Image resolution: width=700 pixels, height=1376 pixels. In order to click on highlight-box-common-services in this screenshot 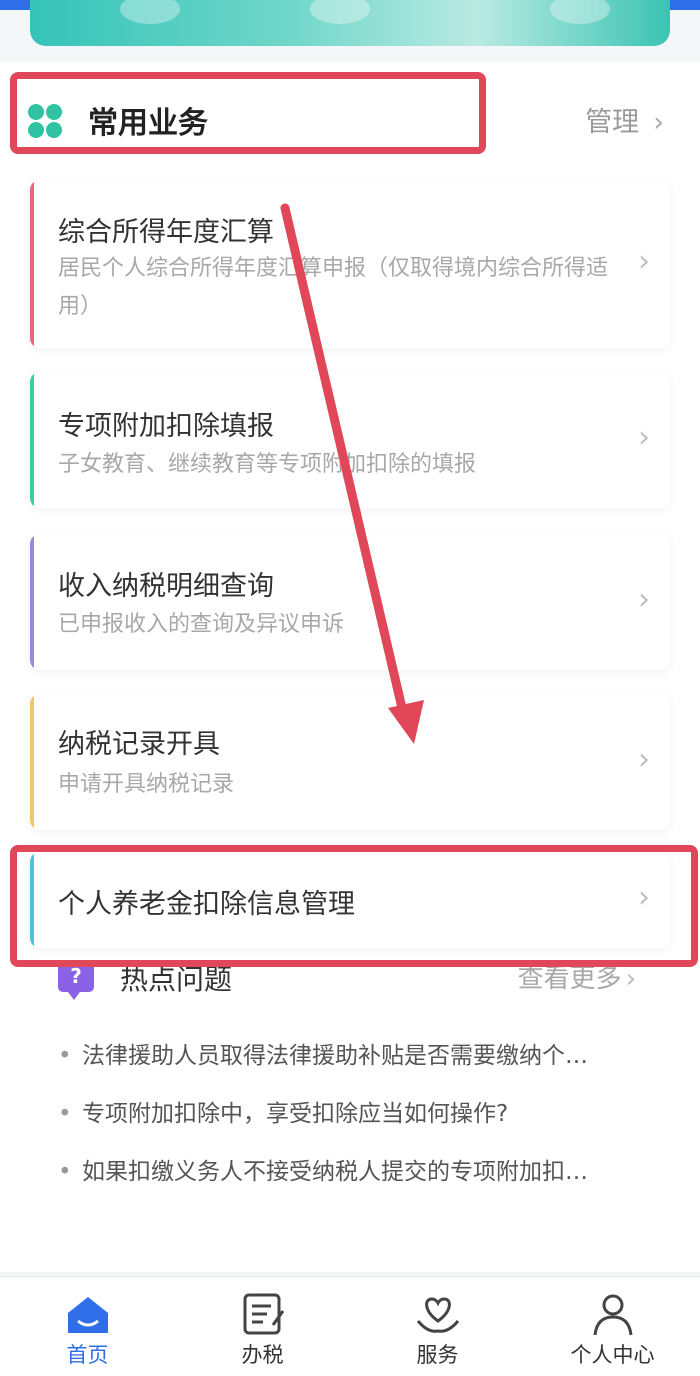, I will do `click(248, 113)`.